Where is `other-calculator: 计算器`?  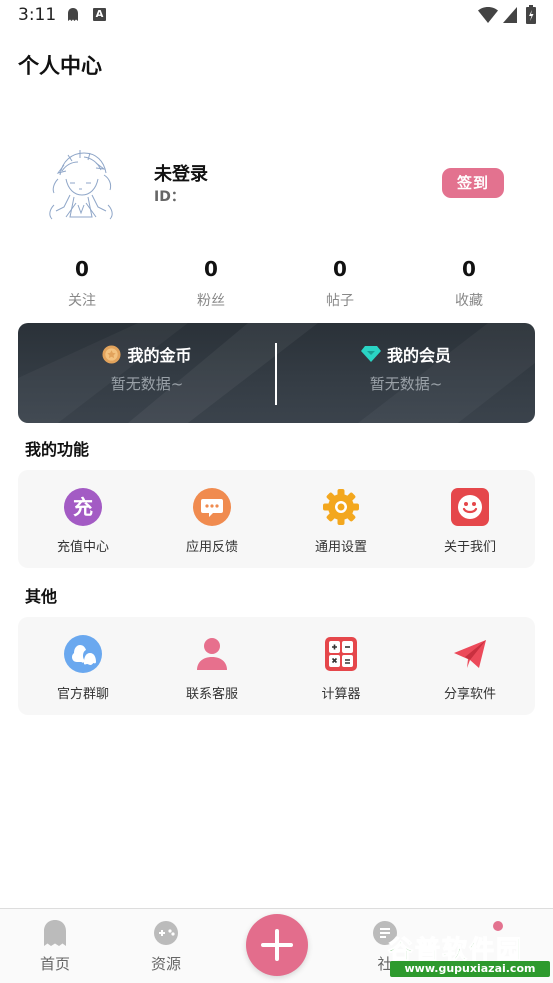
other-calculator: 计算器 is located at coordinates (341, 668).